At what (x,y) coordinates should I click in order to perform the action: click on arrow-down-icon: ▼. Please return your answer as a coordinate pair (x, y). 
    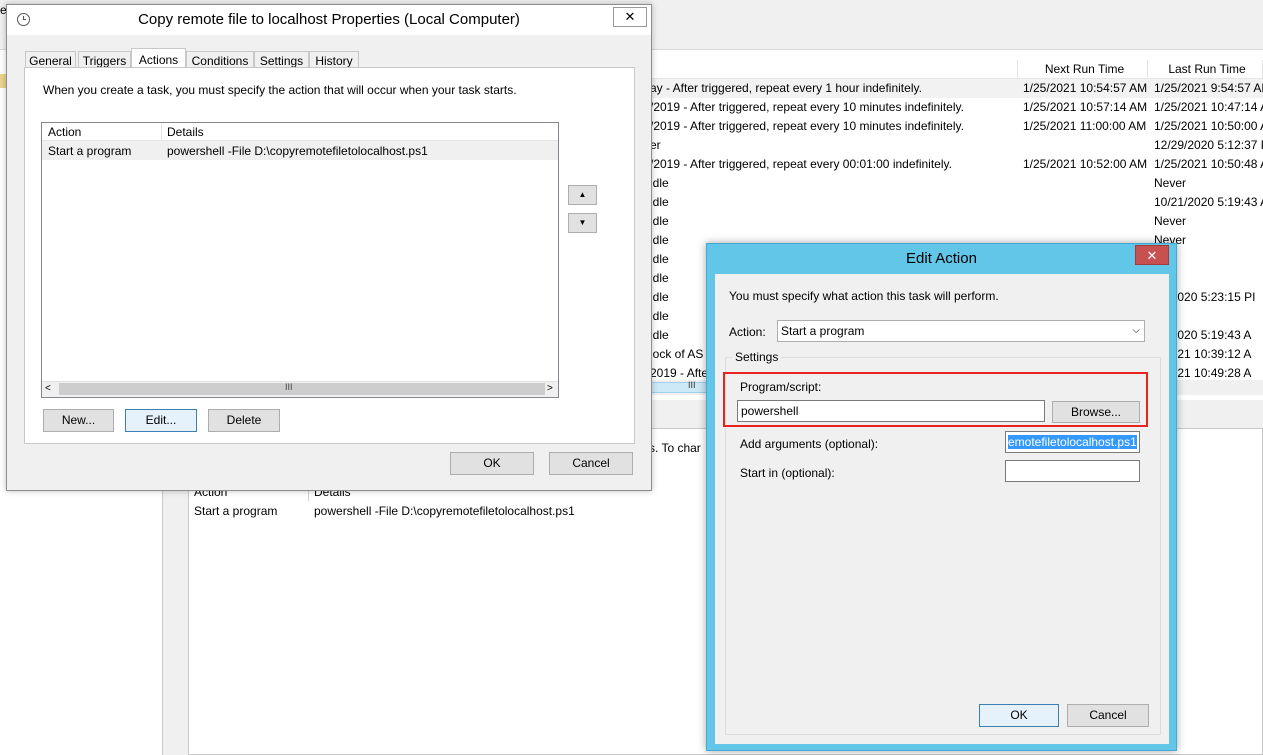
    Looking at the image, I should click on (582, 222).